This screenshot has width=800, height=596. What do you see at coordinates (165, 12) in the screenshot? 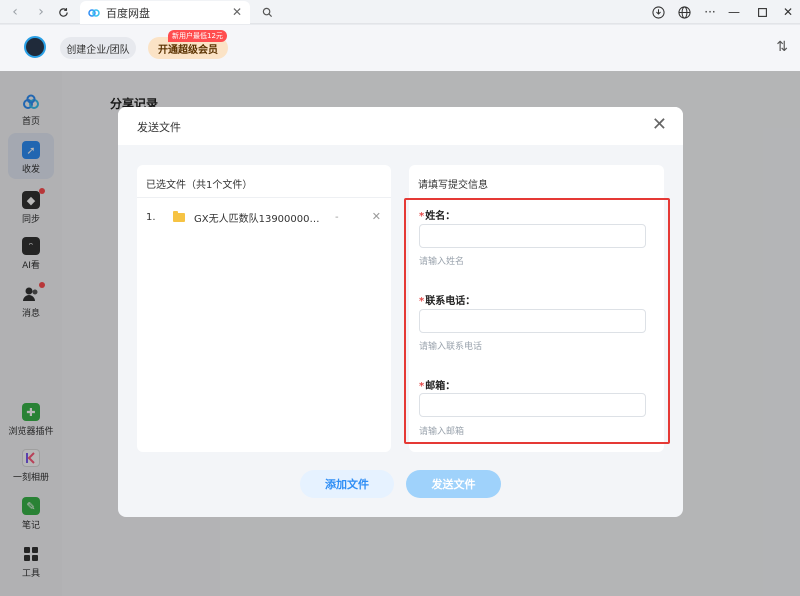
I see `browser-tab: 百度网盘 ✕` at bounding box center [165, 12].